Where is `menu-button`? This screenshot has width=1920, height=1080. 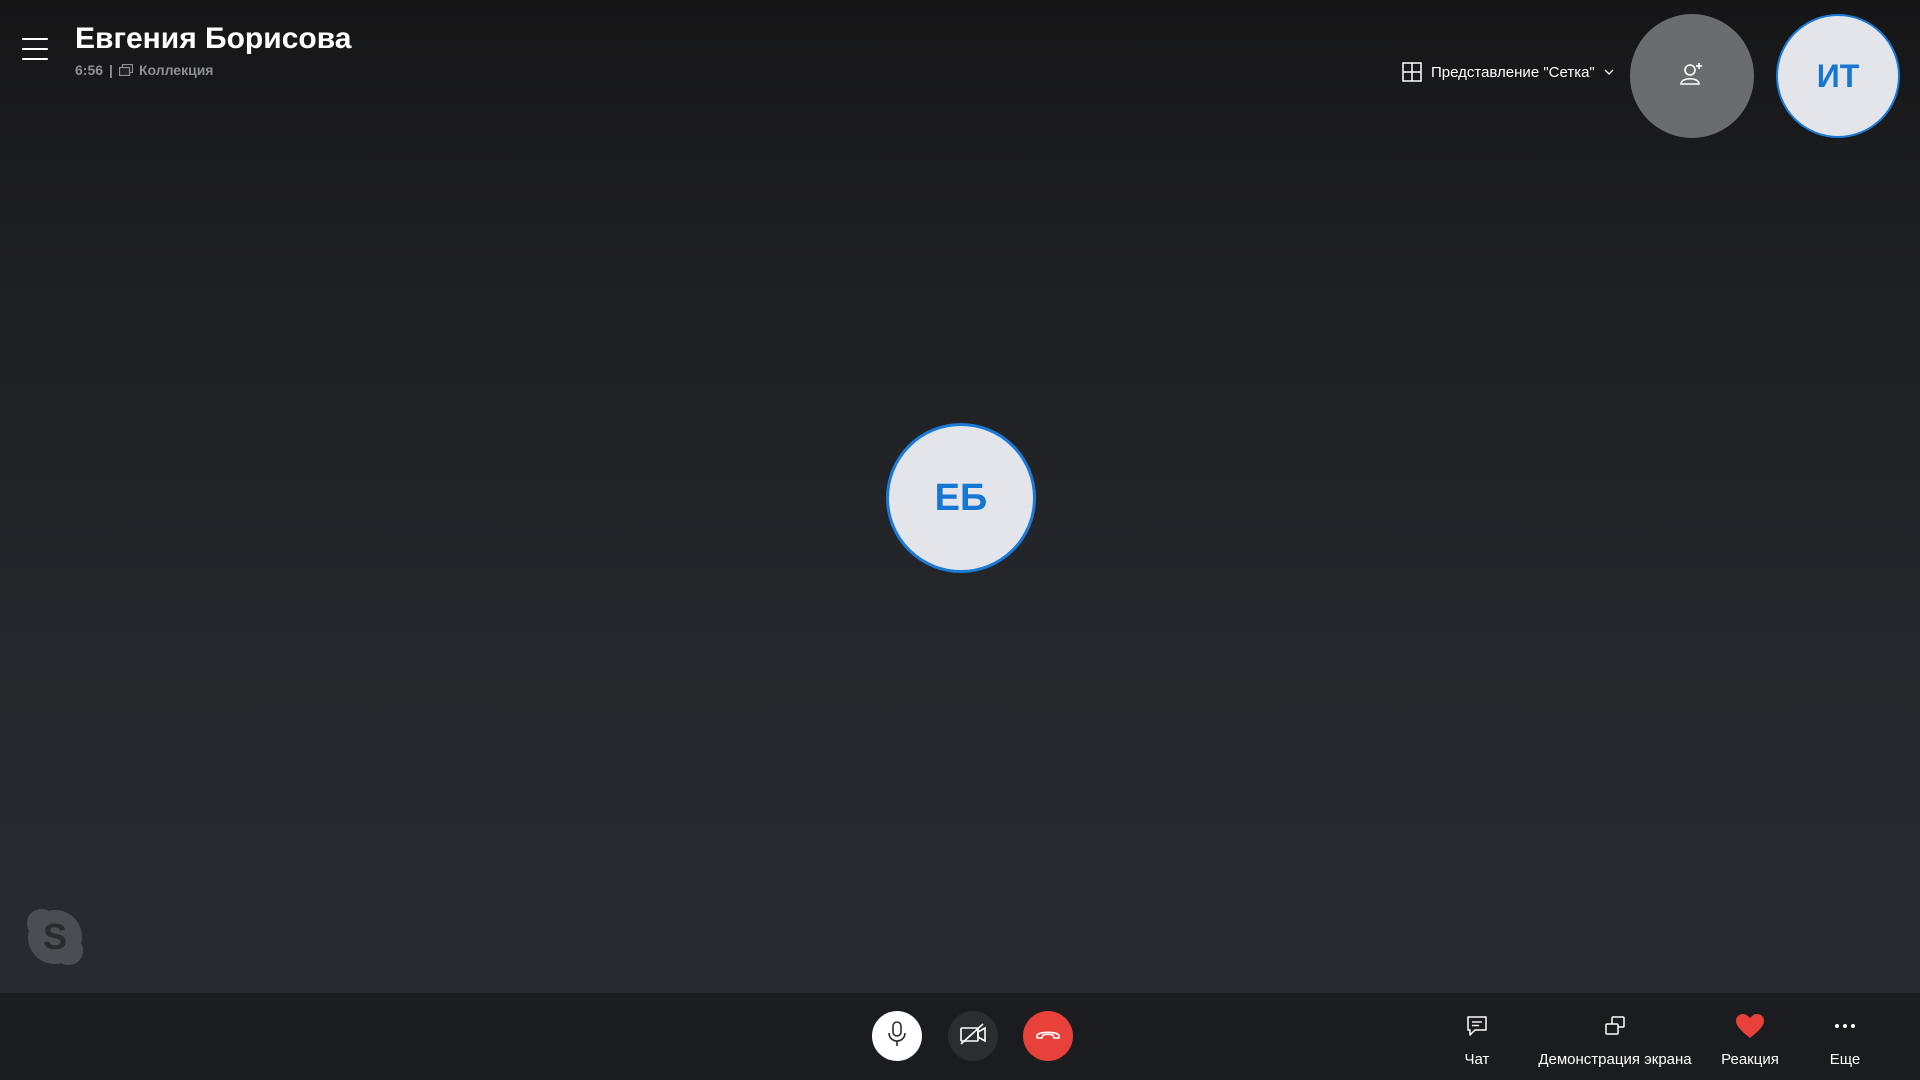 menu-button is located at coordinates (35, 49).